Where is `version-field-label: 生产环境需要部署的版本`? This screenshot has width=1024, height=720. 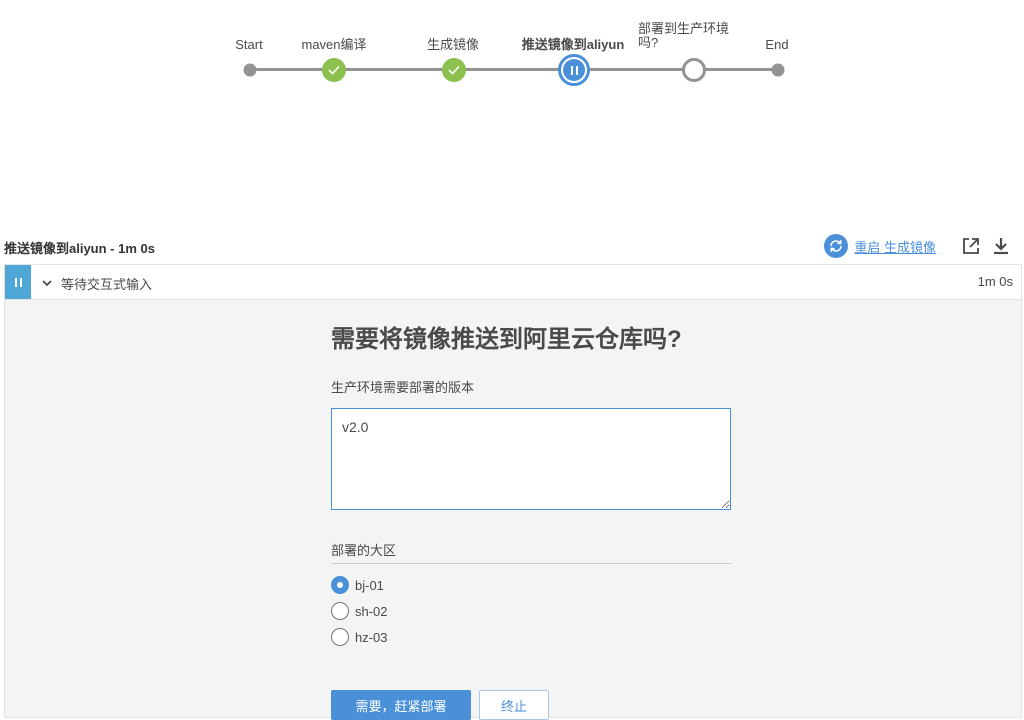 version-field-label: 生产环境需要部署的版本 is located at coordinates (403, 387).